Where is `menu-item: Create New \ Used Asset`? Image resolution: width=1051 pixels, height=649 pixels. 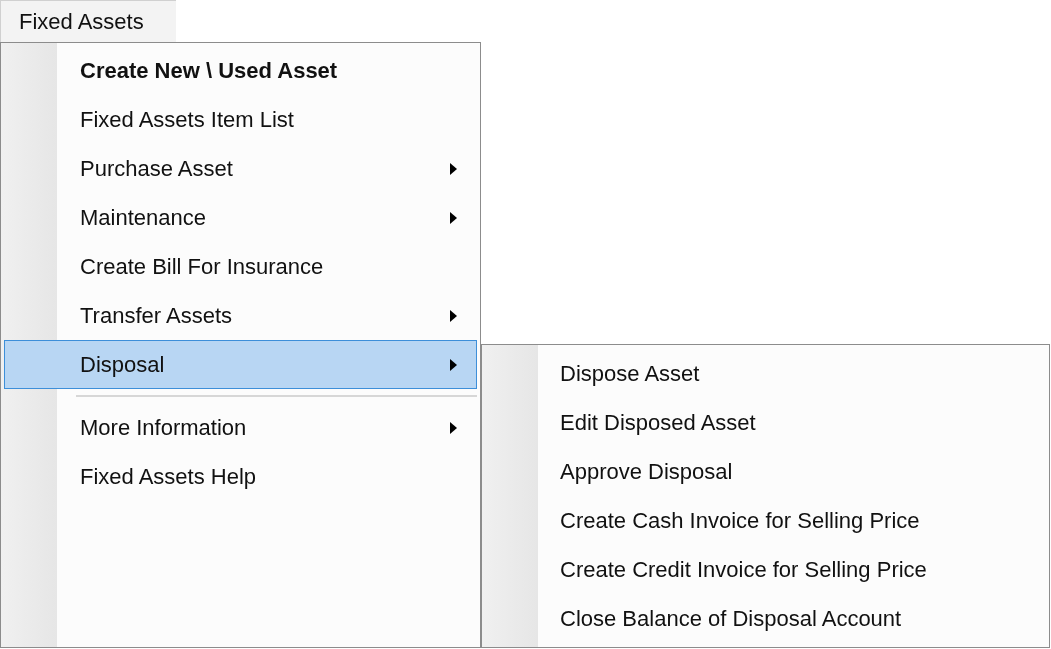 menu-item: Create New \ Used Asset is located at coordinates (240, 70).